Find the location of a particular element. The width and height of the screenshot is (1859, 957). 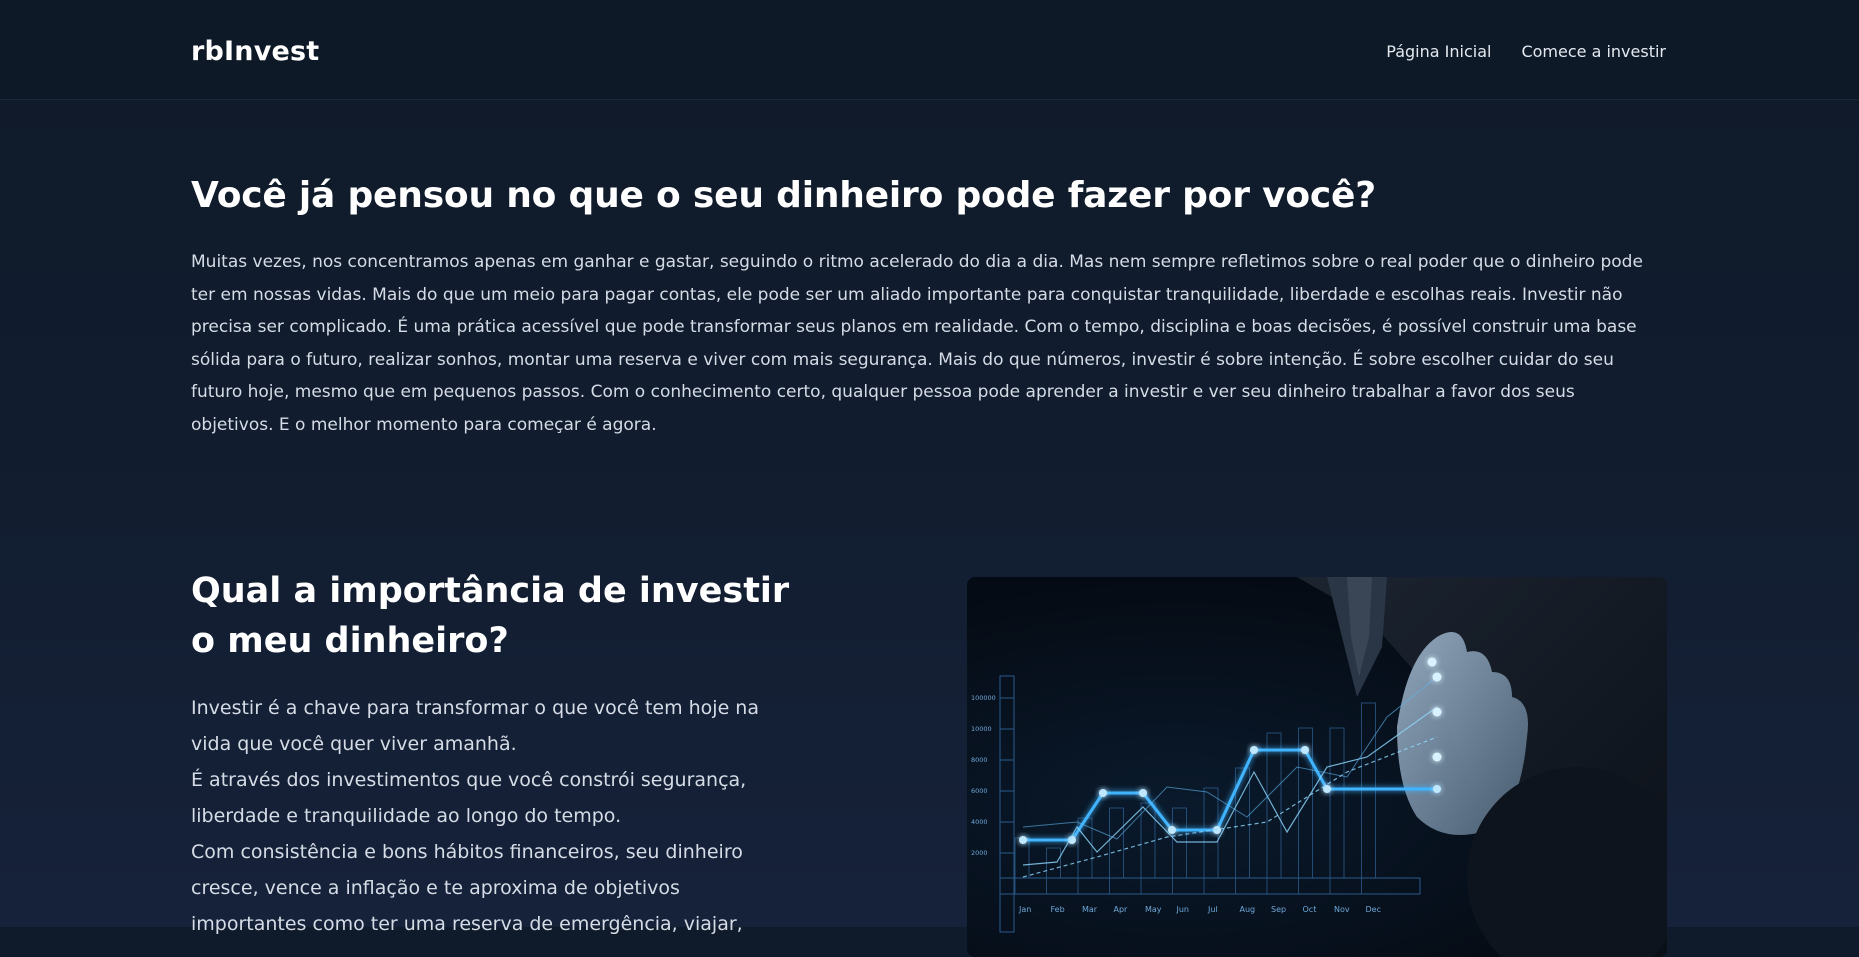

chart-main-line is located at coordinates (1230, 795).